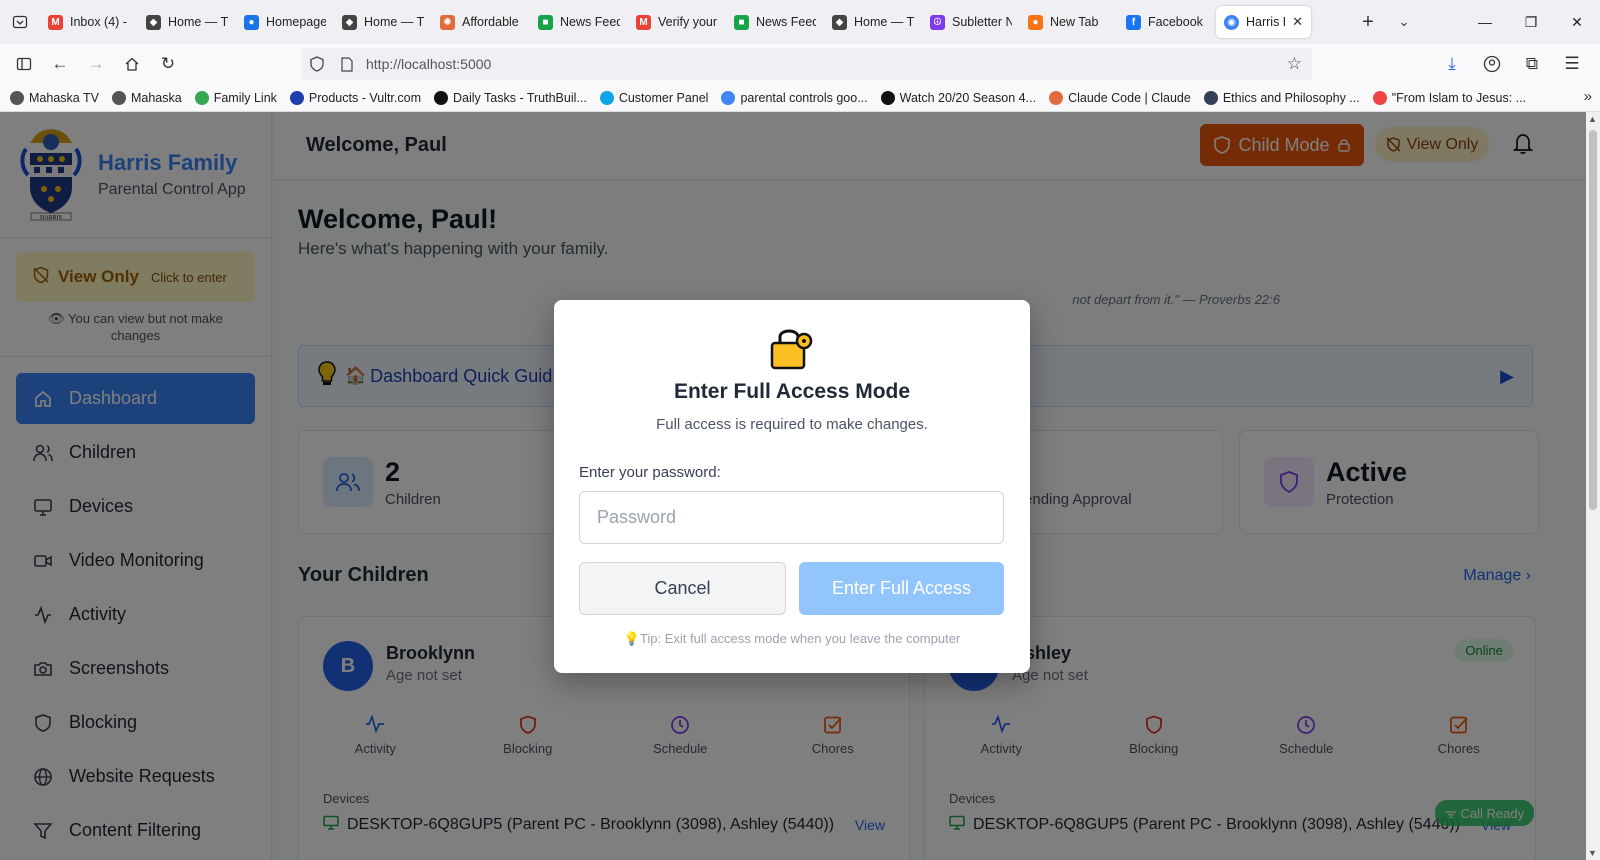 The image size is (1600, 860). What do you see at coordinates (653, 97) in the screenshot?
I see `bookmark-item: Customer Panel` at bounding box center [653, 97].